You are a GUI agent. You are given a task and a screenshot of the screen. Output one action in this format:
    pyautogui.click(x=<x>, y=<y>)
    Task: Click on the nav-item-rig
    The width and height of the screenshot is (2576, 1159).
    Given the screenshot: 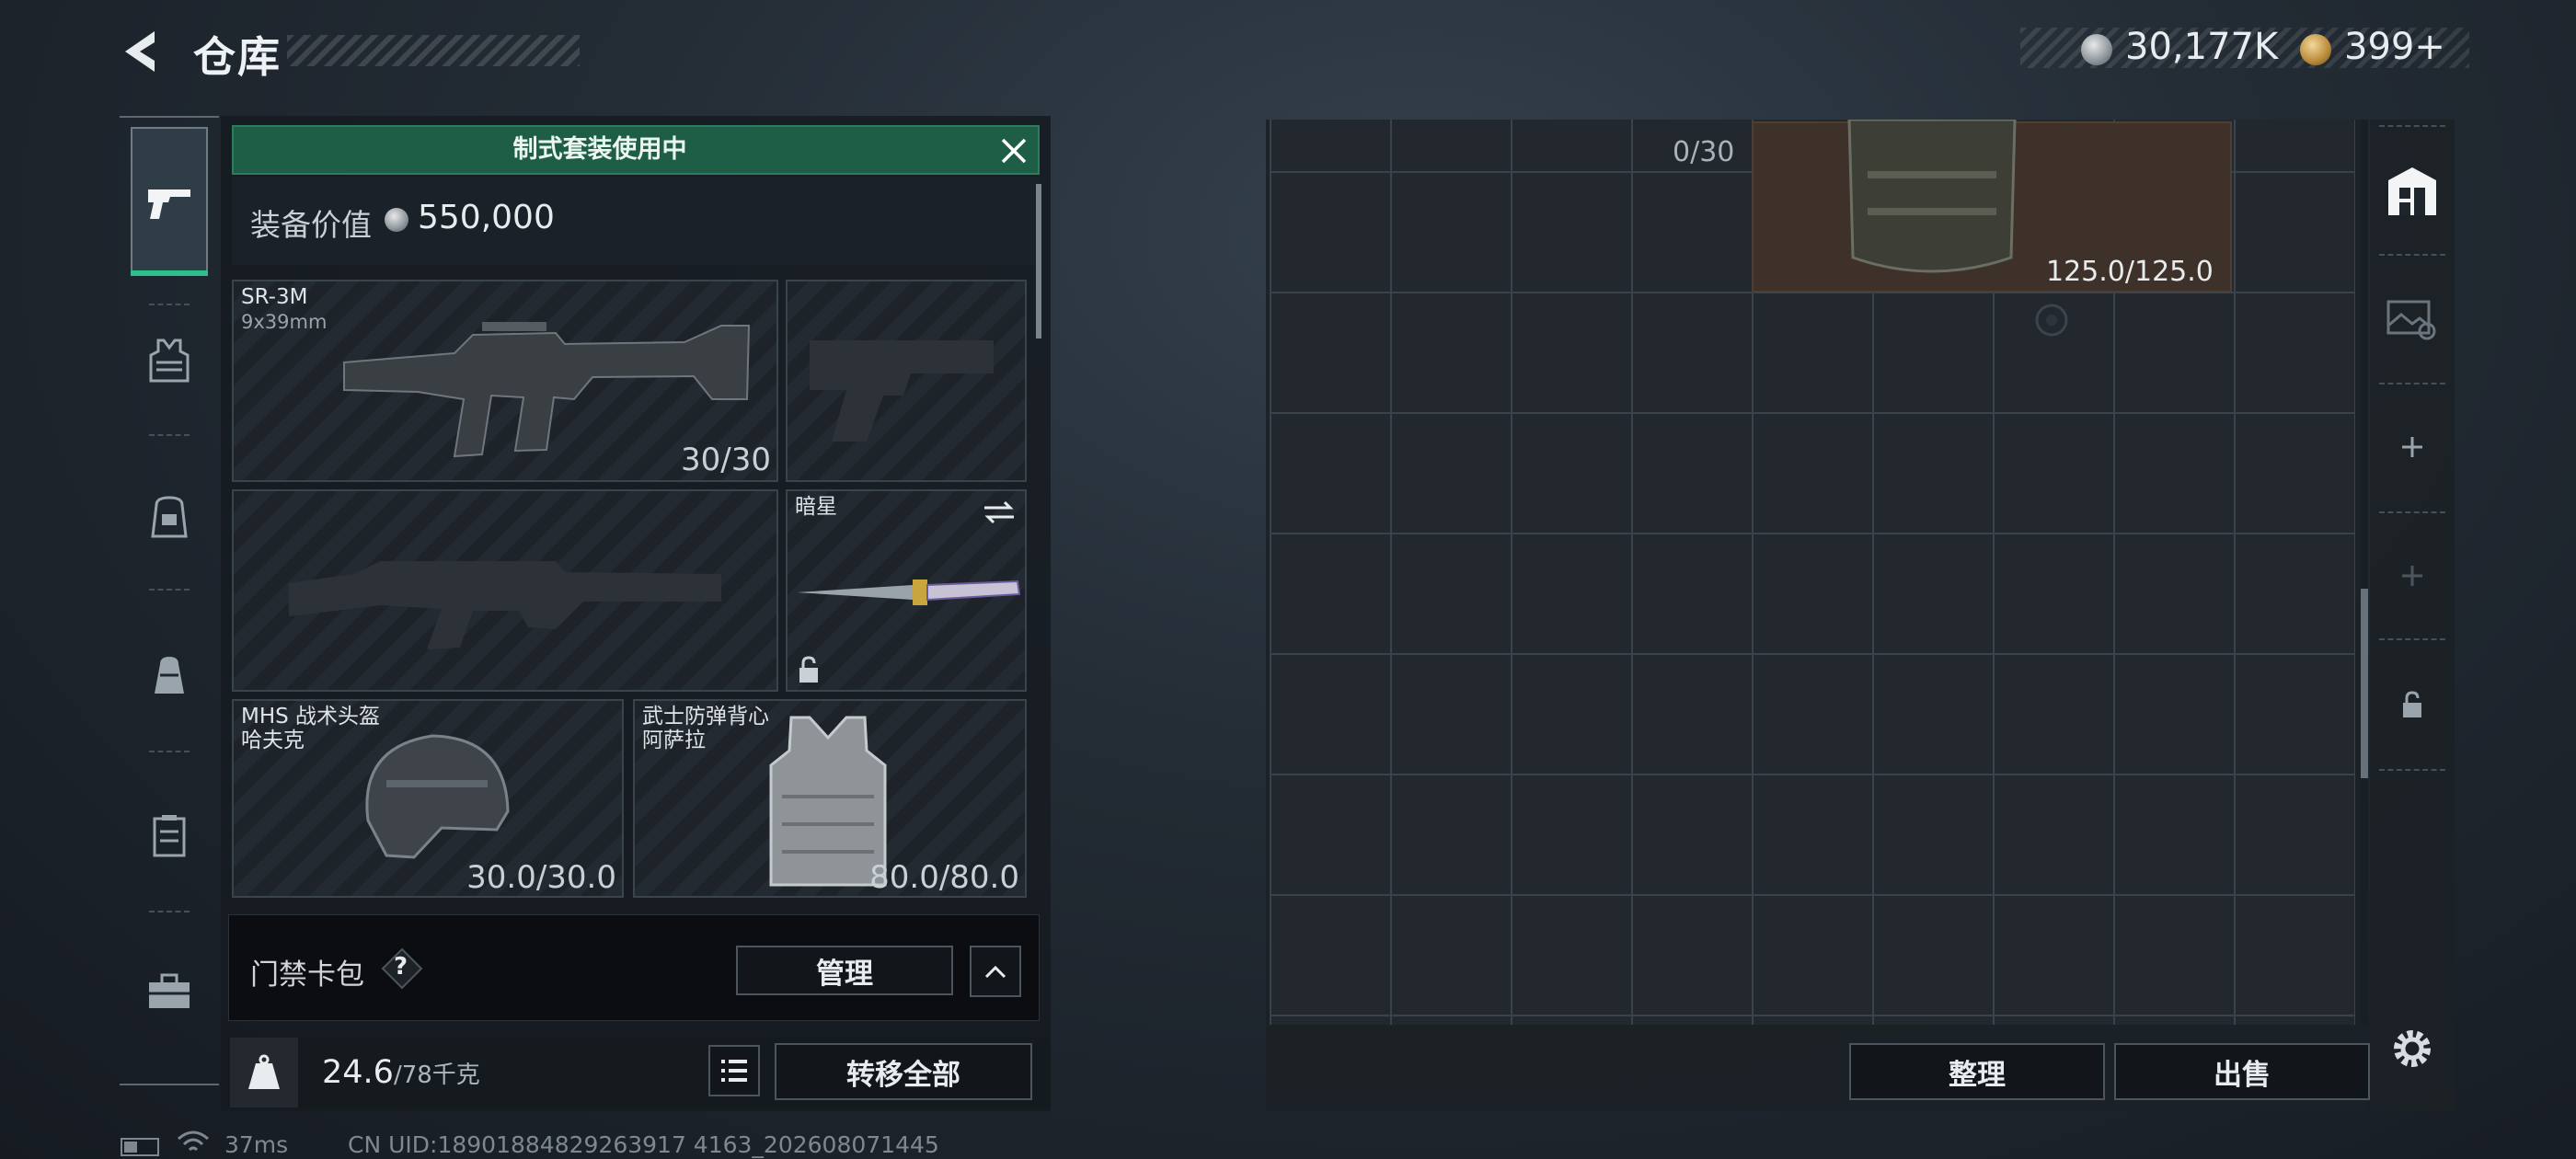 What is the action you would take?
    pyautogui.click(x=169, y=517)
    